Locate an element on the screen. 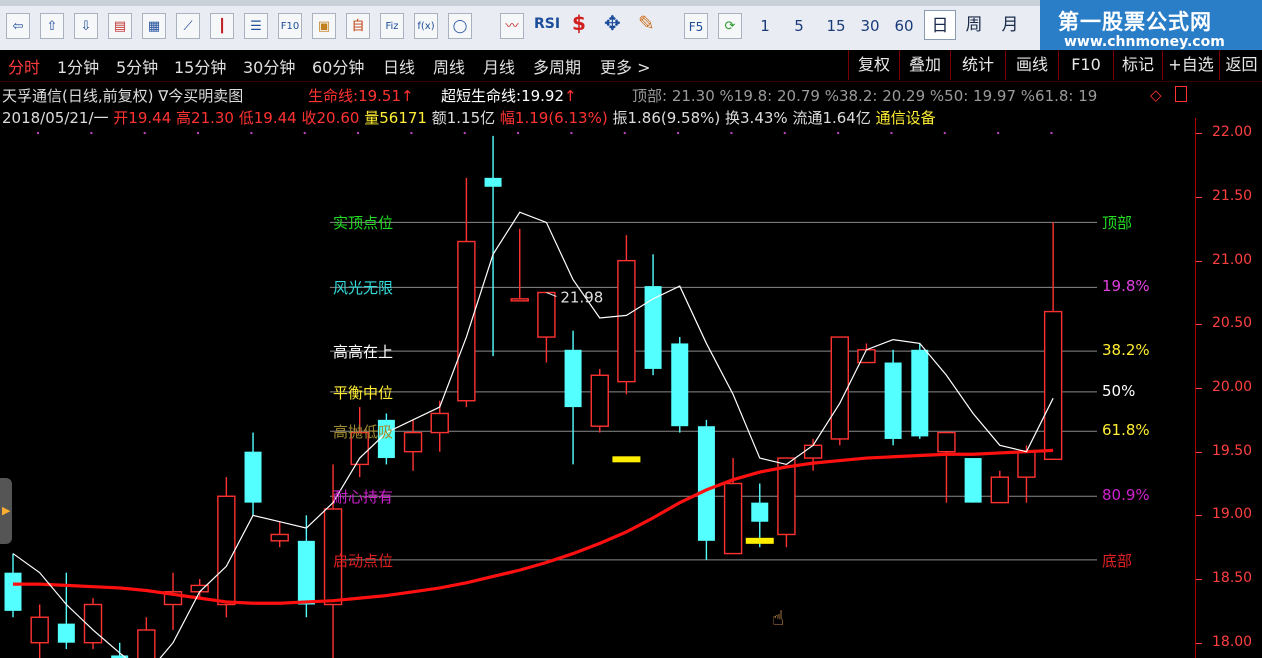  logo-url: www.chnmoney.com is located at coordinates (1144, 42).